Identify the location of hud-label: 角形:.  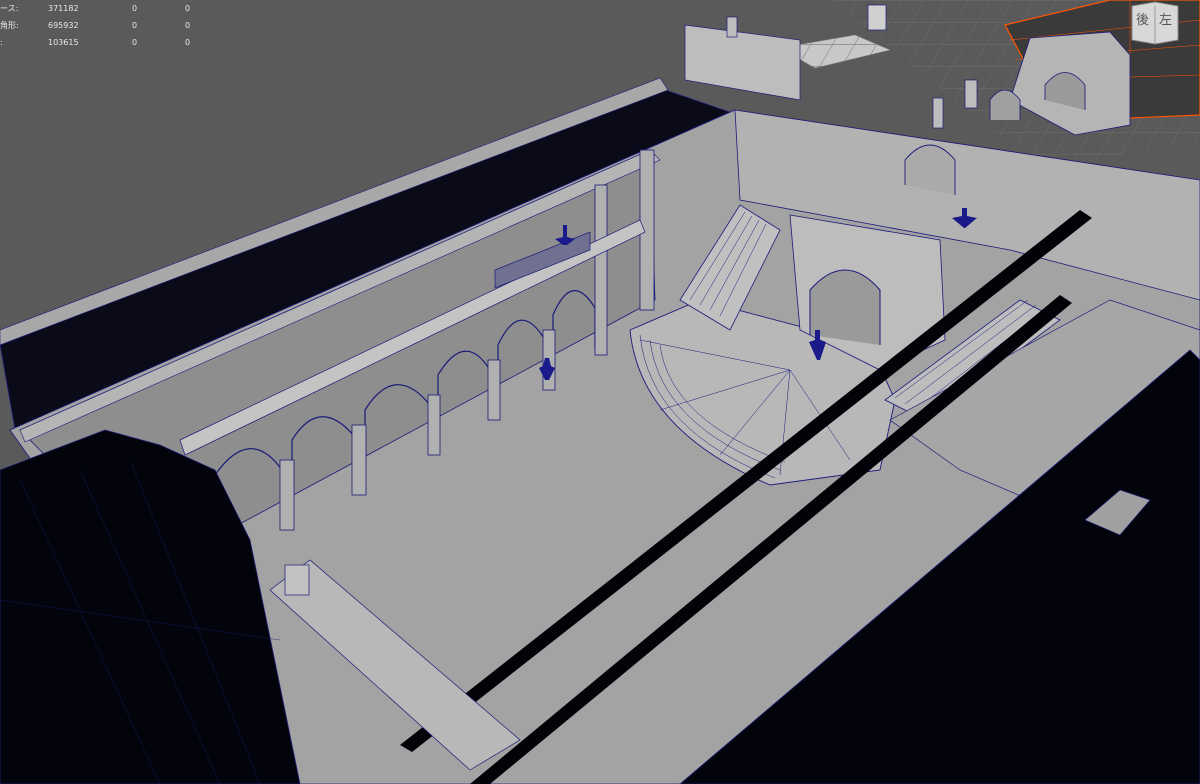
(9, 25).